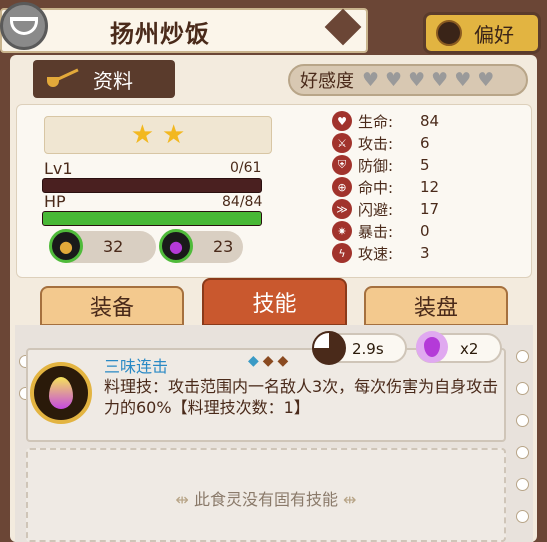  What do you see at coordinates (368, 349) in the screenshot?
I see `cooldown-value: 2.9s` at bounding box center [368, 349].